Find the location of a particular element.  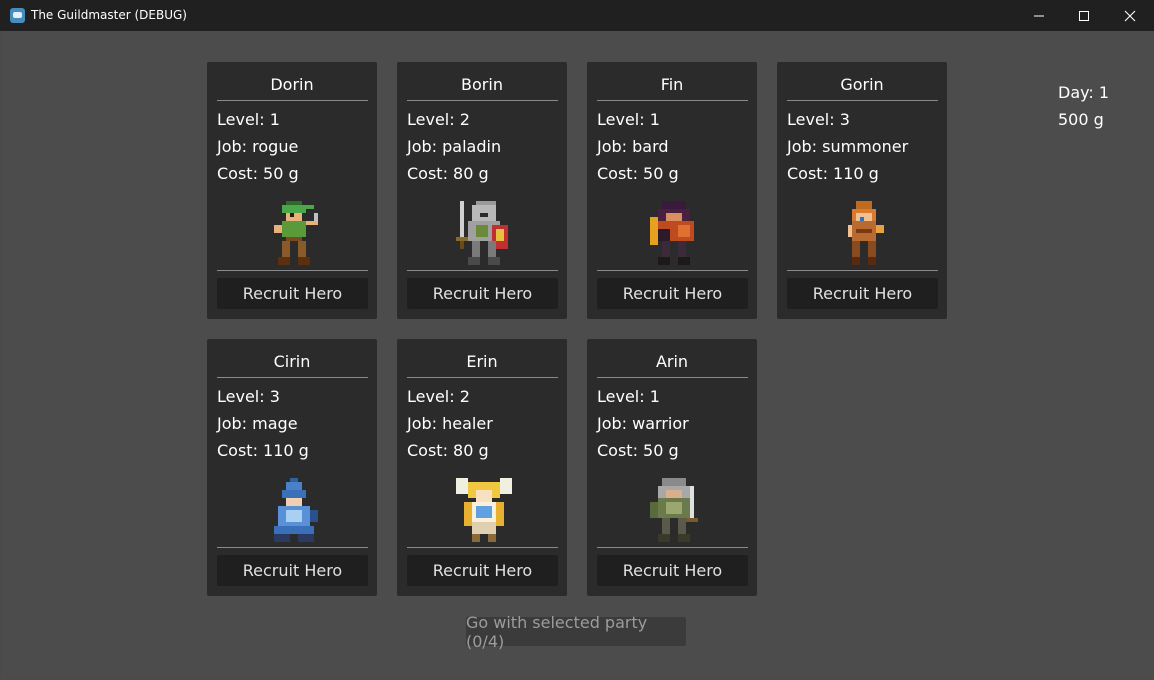

maximize-button is located at coordinates (1084, 15).